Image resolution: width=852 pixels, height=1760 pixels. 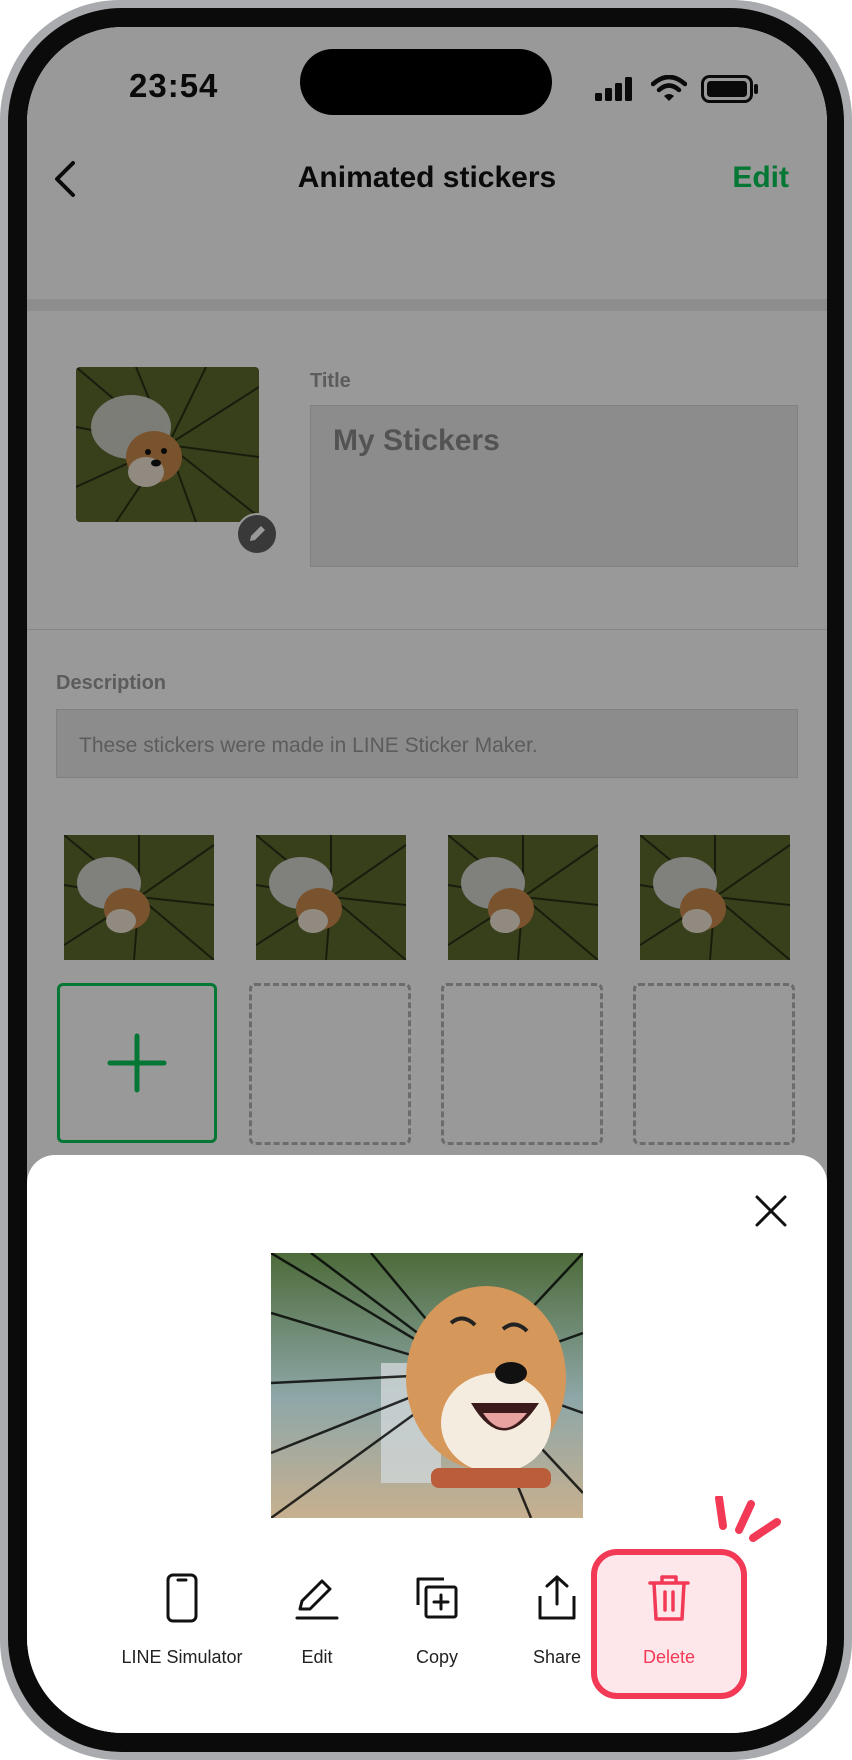 What do you see at coordinates (771, 1211) in the screenshot?
I see `close-icon` at bounding box center [771, 1211].